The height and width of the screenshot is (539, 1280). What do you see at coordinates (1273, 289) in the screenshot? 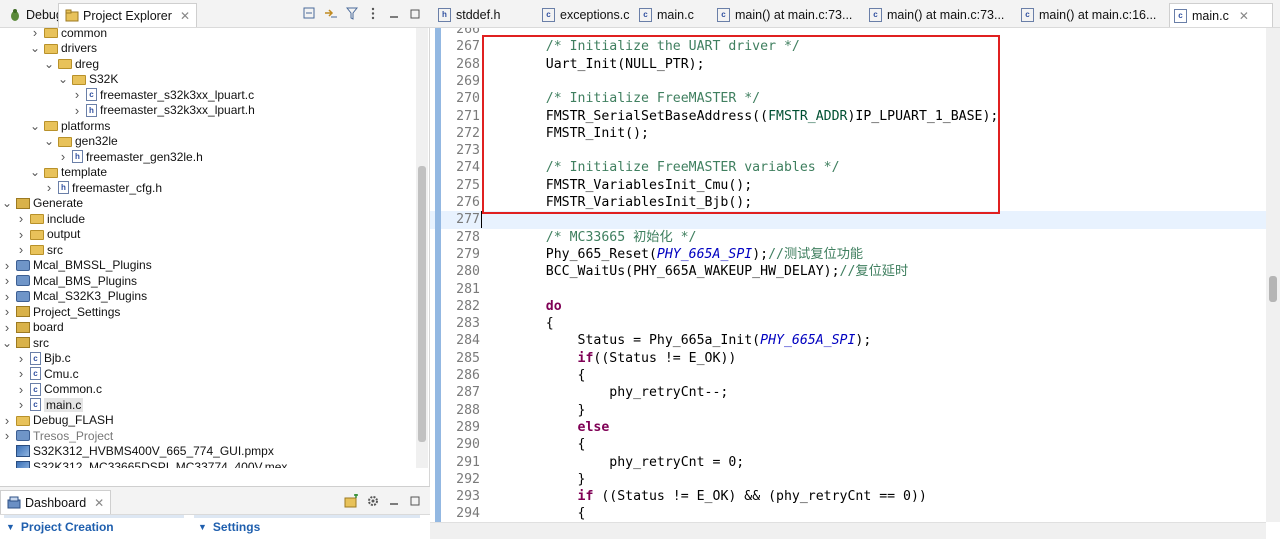
I see `editor-scroll-thumb` at bounding box center [1273, 289].